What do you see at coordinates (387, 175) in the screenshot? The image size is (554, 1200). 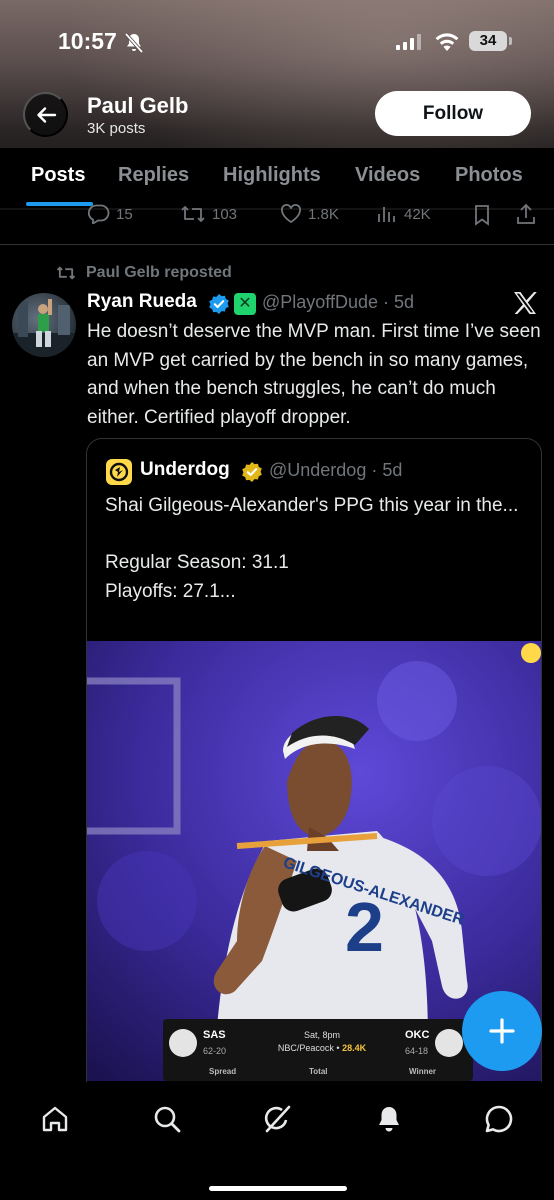 I see `tab-videos: Videos` at bounding box center [387, 175].